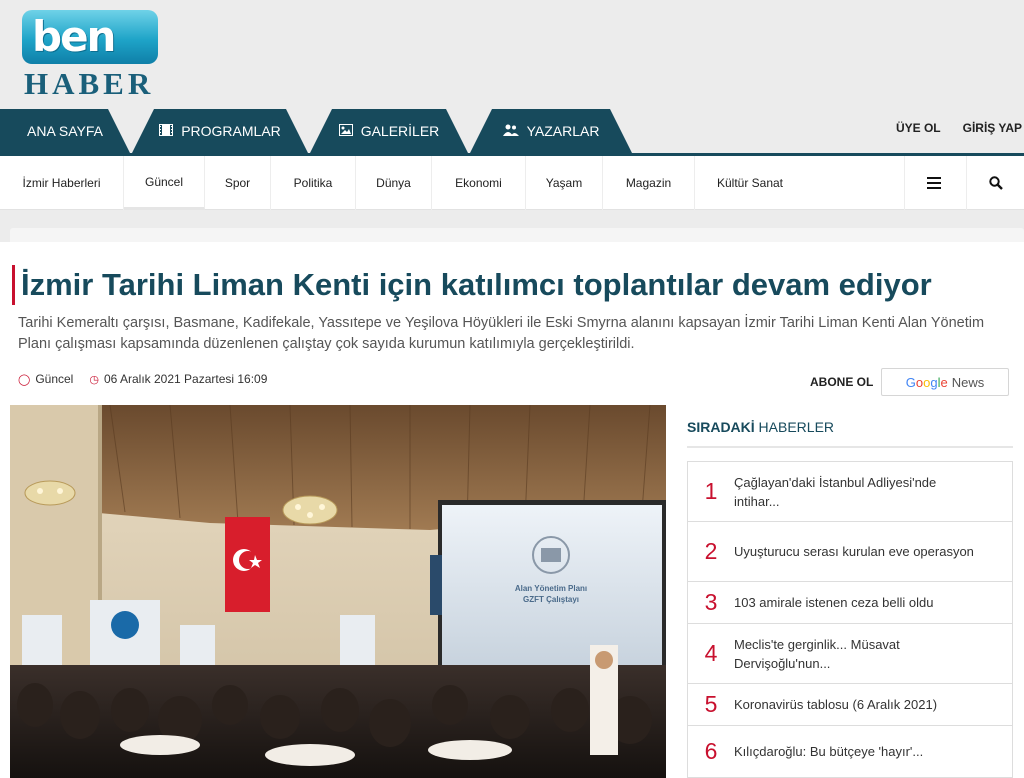 Image resolution: width=1024 pixels, height=778 pixels. I want to click on nav-item-spor: Spor, so click(238, 183).